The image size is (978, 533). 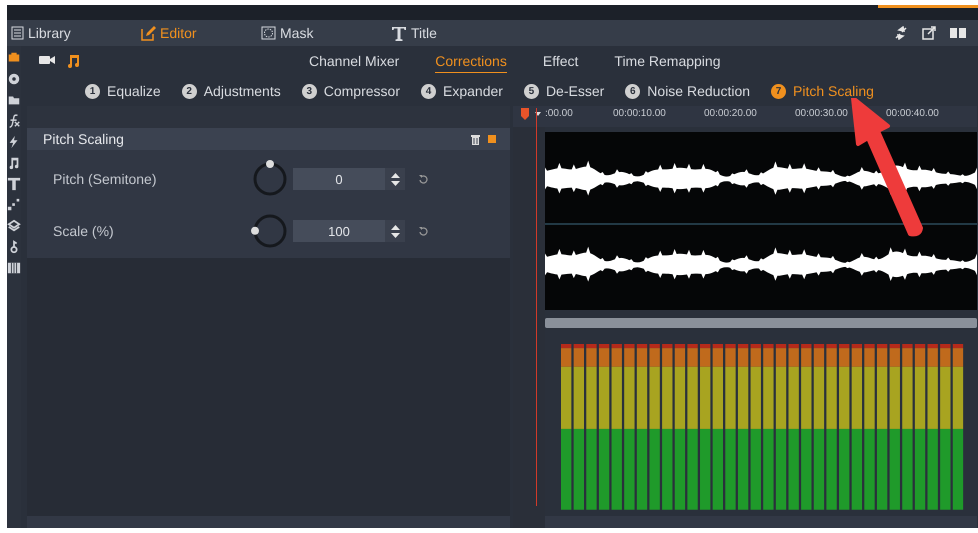 What do you see at coordinates (451, 33) in the screenshot?
I see `nav-tab: Title` at bounding box center [451, 33].